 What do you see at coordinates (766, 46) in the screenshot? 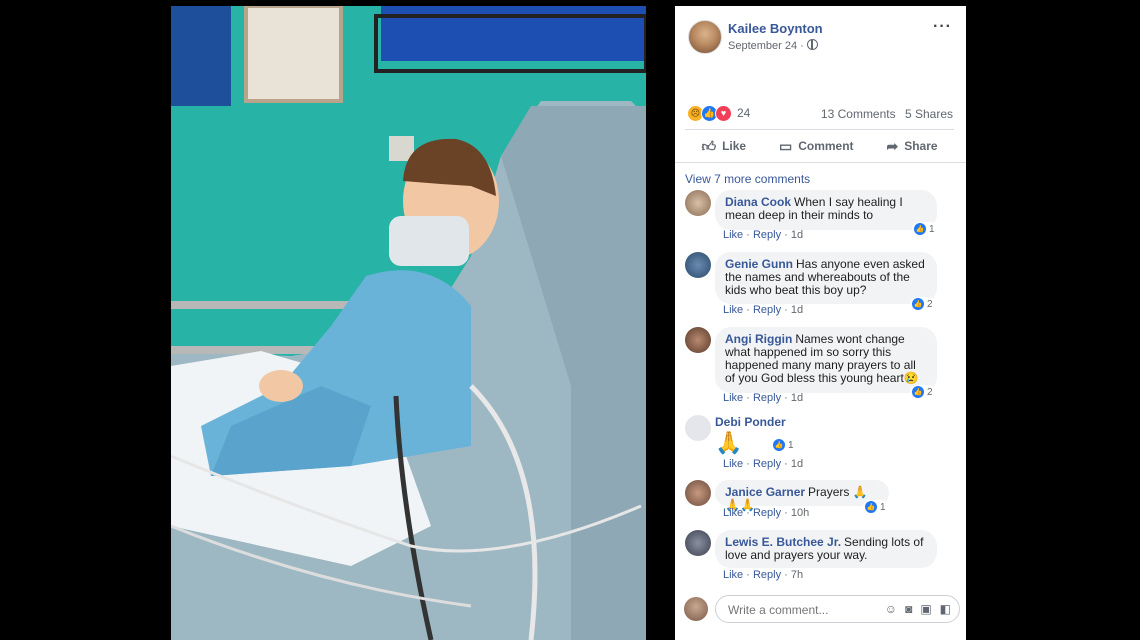
I see `post-date-text: September 24 ·` at bounding box center [766, 46].